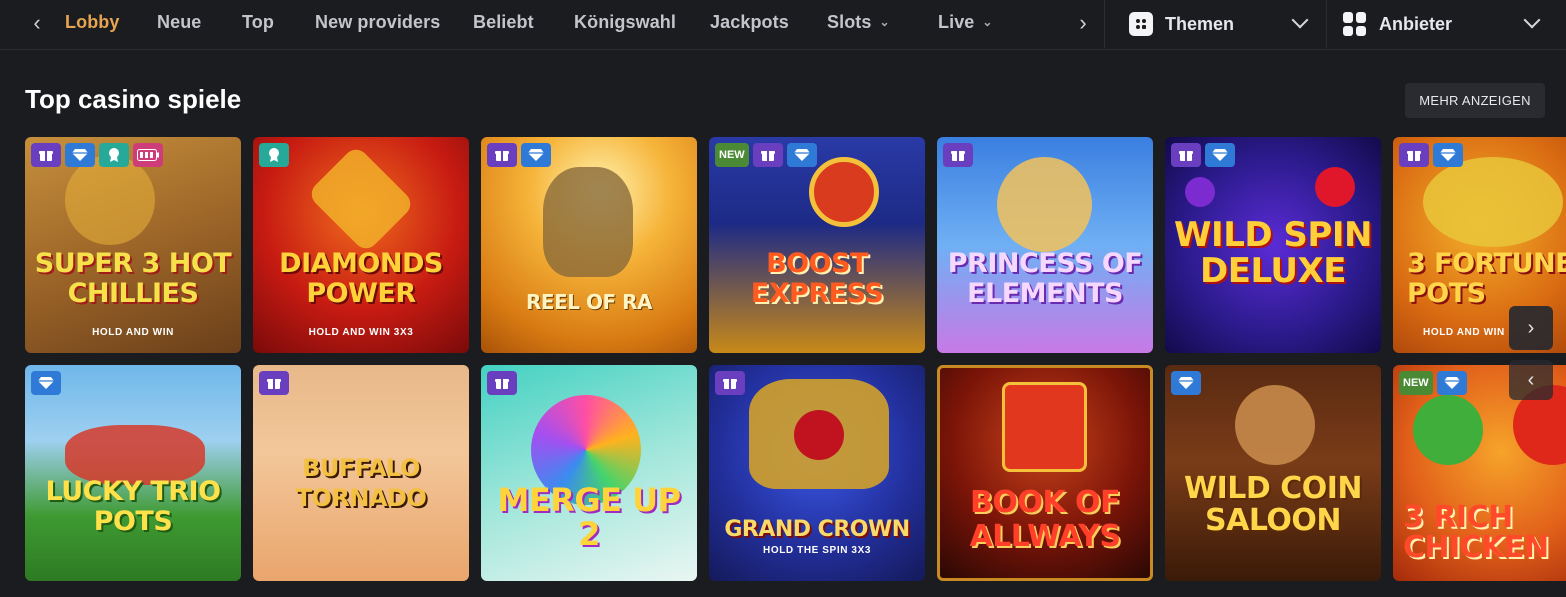 The height and width of the screenshot is (597, 1566). Describe the element at coordinates (361, 278) in the screenshot. I see `game-title: DIAMONDS POWER` at that location.